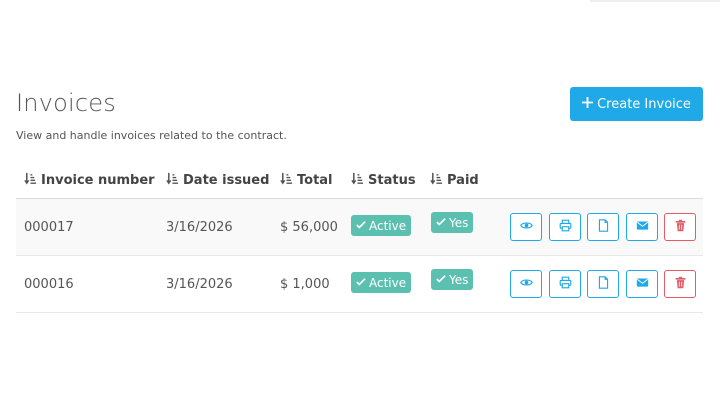 The width and height of the screenshot is (720, 400). Describe the element at coordinates (49, 284) in the screenshot. I see `invoice-number: 000016` at that location.